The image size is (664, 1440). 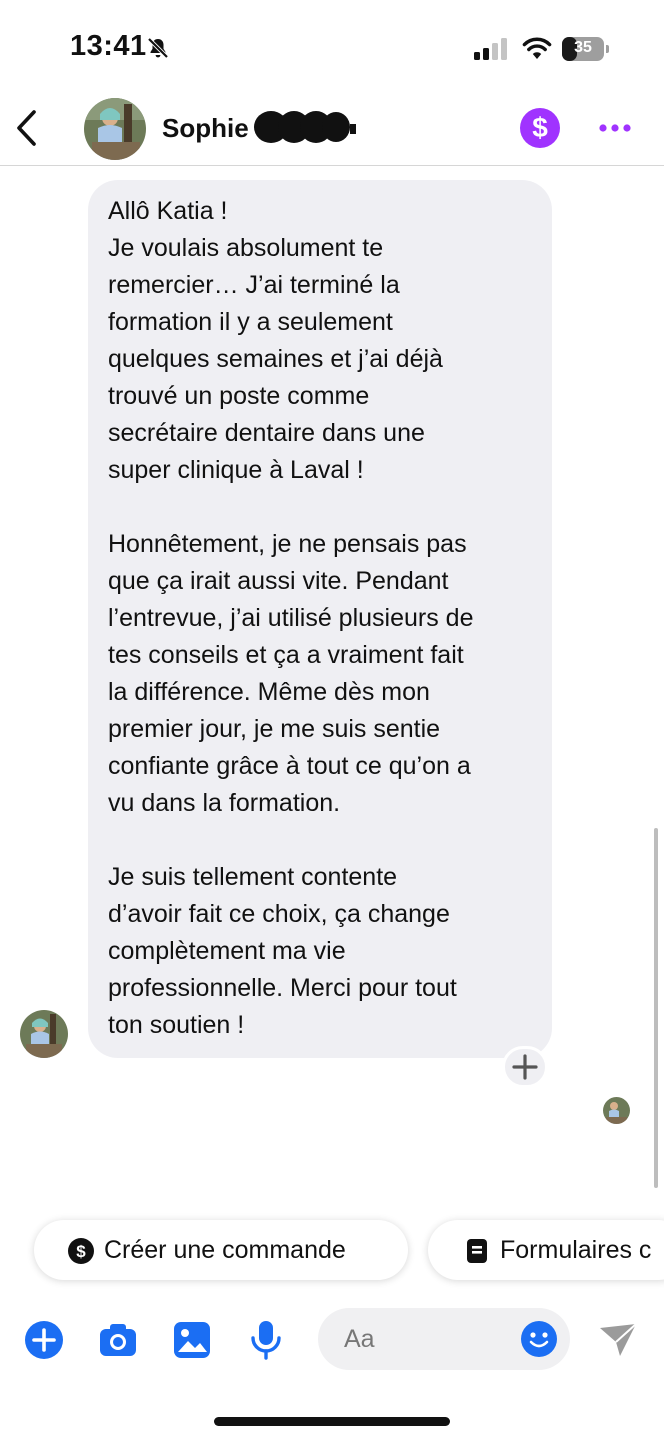 What do you see at coordinates (287, 544) in the screenshot?
I see `message-line: Honnêtement, je ne pensais pas` at bounding box center [287, 544].